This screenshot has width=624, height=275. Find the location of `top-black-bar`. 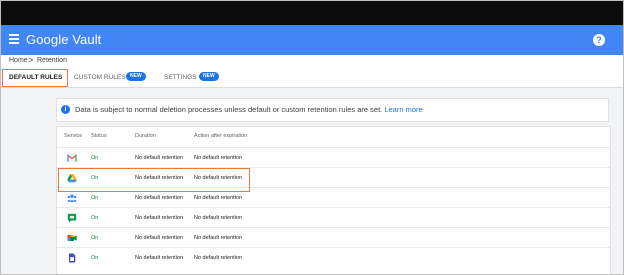

top-black-bar is located at coordinates (312, 13).